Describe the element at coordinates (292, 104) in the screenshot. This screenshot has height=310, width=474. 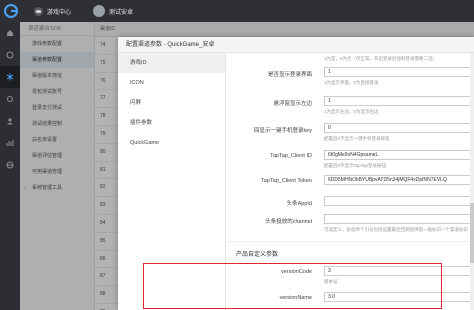
I see `field-label: 悬浮窗显示左边` at that location.